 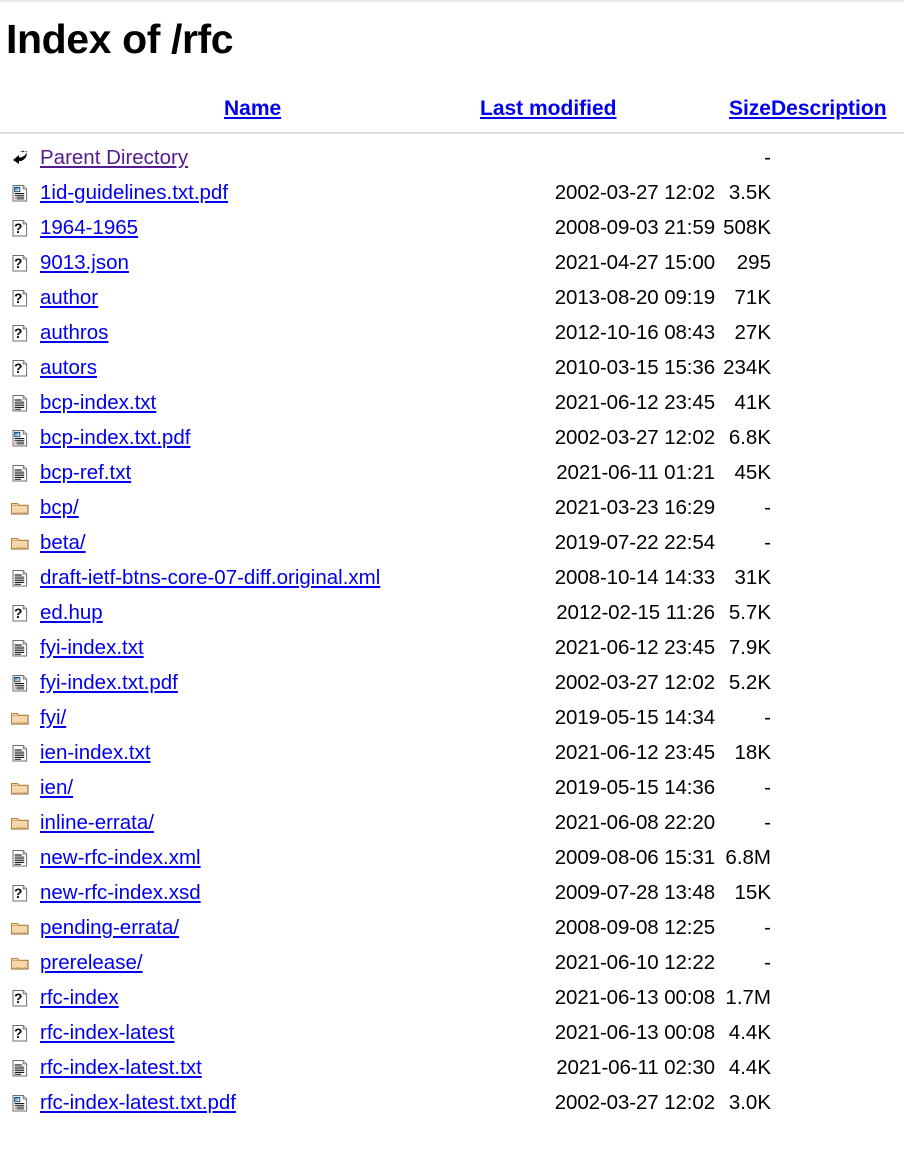 I want to click on unknown-file-icon: ?, so click(x=20, y=1033).